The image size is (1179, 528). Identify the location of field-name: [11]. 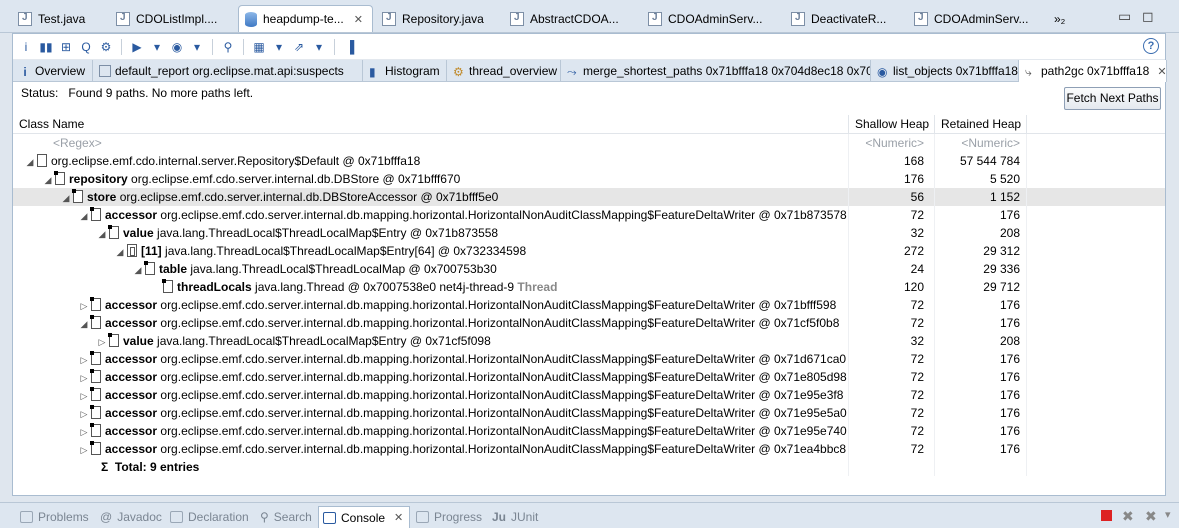
(151, 251).